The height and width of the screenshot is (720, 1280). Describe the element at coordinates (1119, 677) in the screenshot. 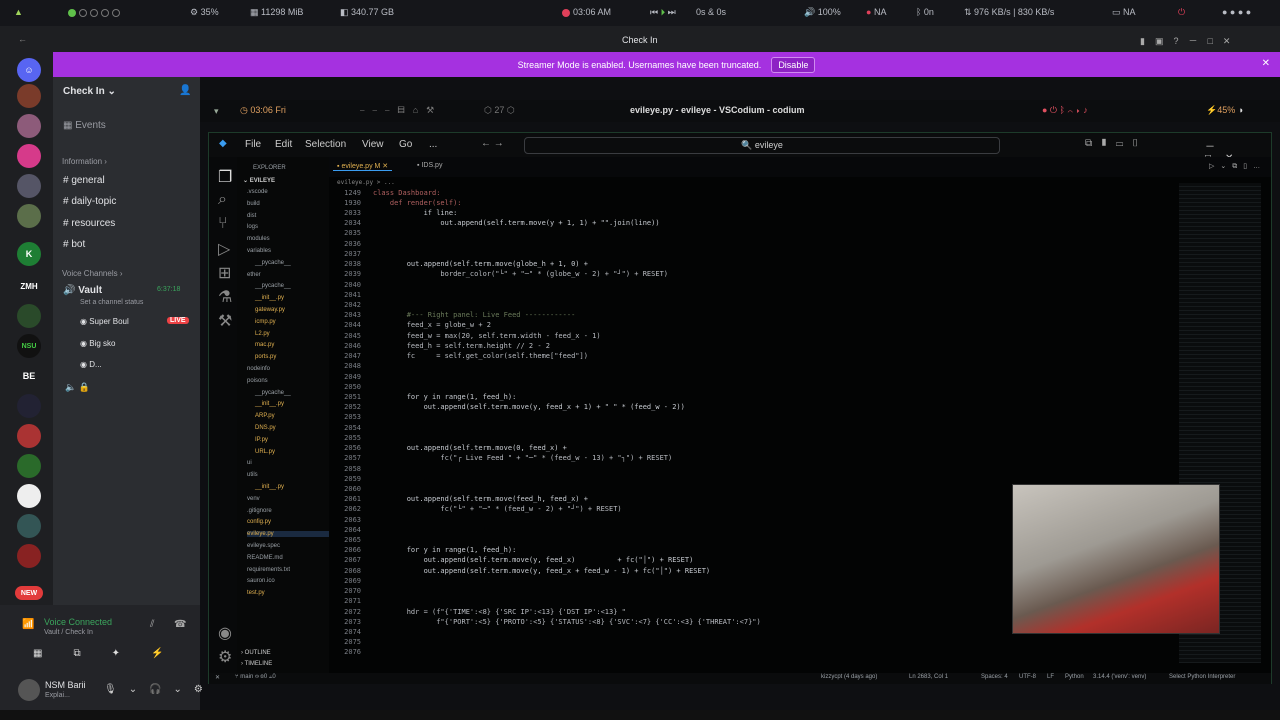

I see `python-interpreter: 3.14.4 ('venv': venv)` at that location.